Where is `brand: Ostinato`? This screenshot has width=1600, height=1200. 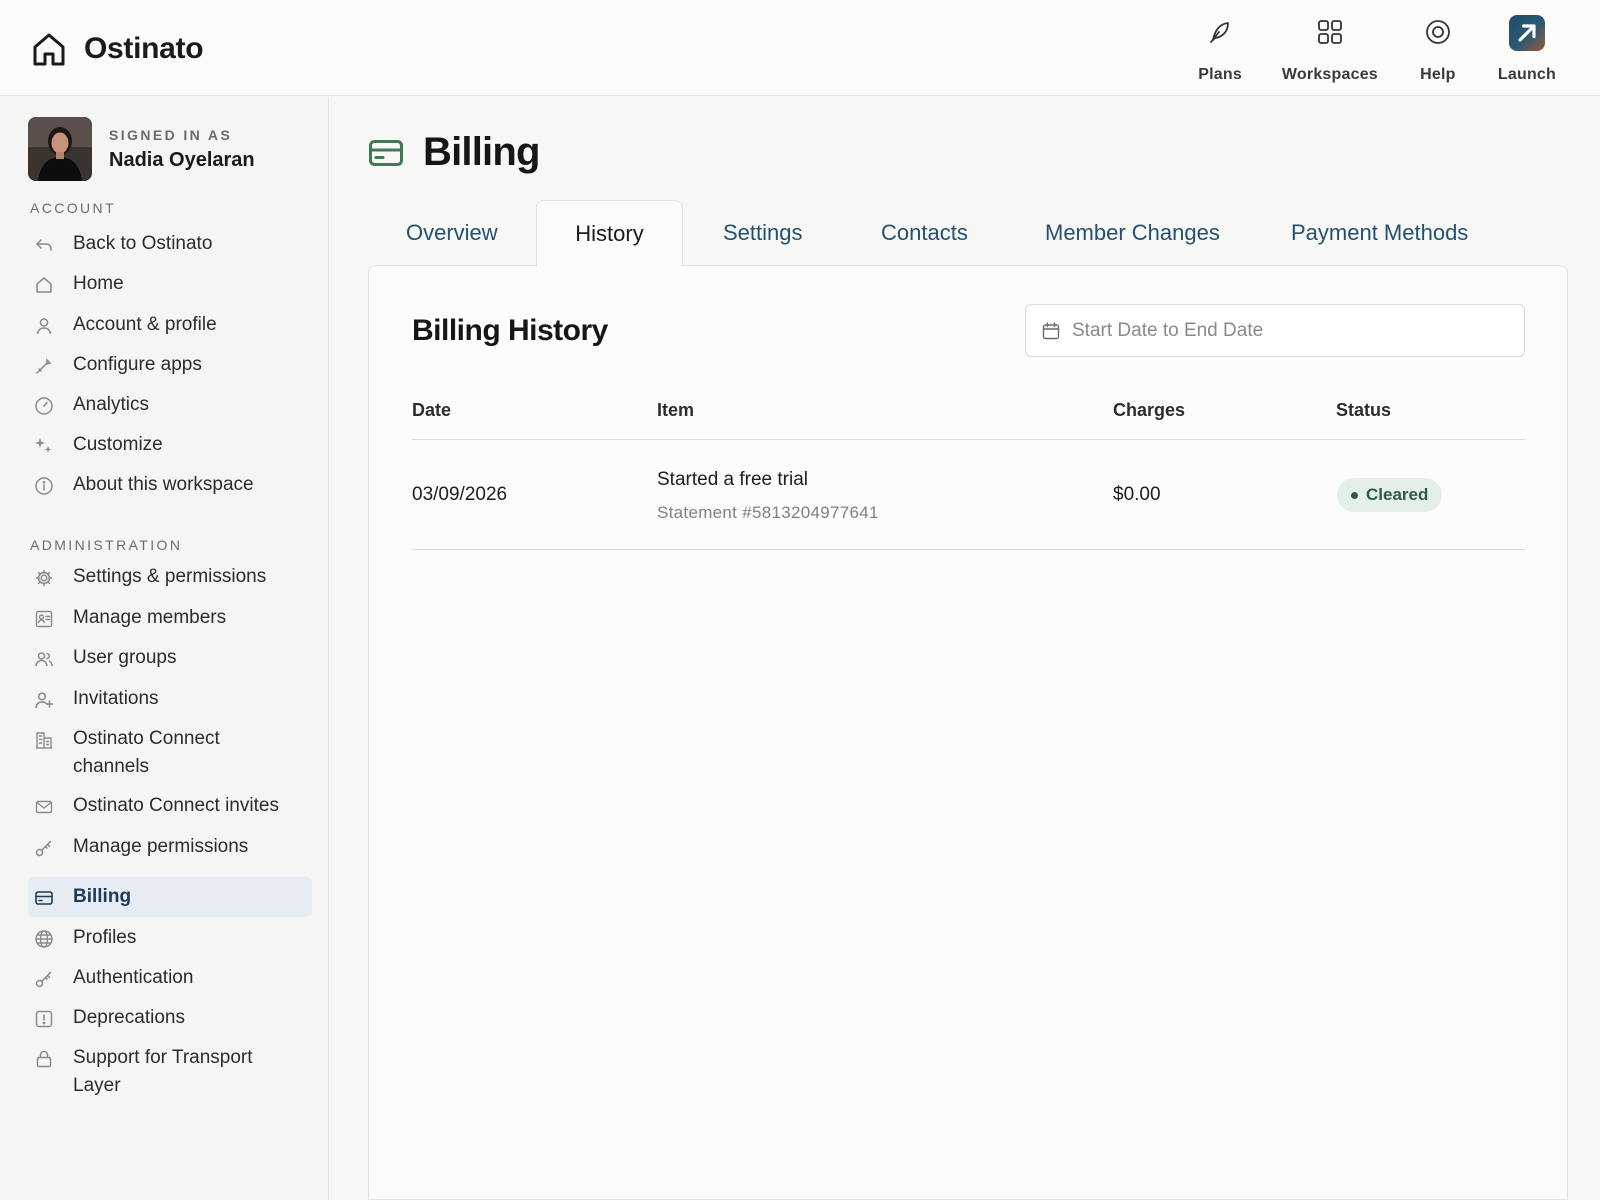
brand: Ostinato is located at coordinates (117, 49).